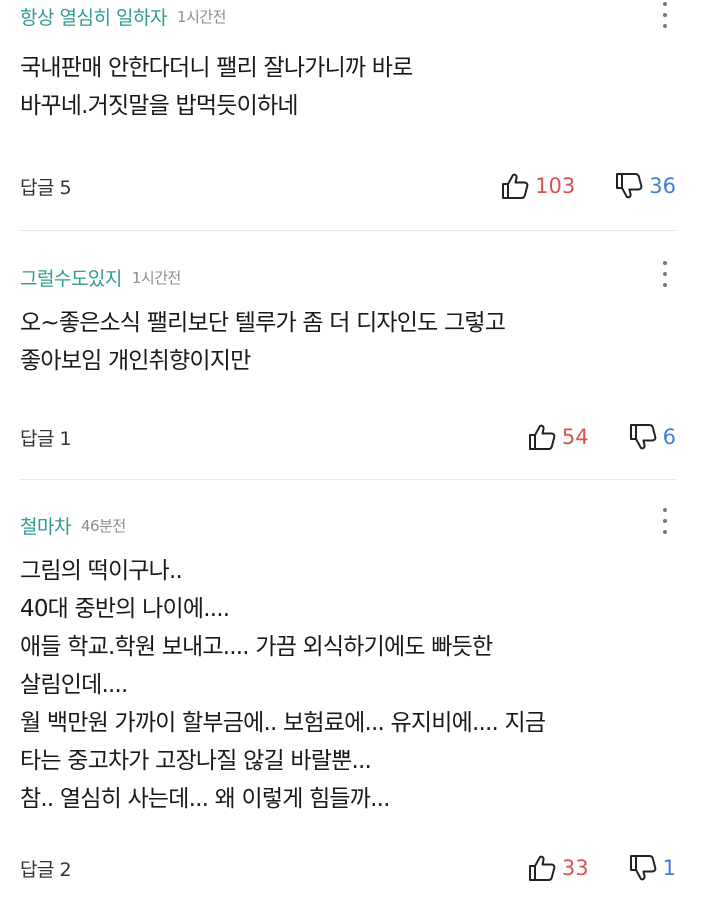 The height and width of the screenshot is (900, 704). I want to click on vote-group: 33 1, so click(602, 868).